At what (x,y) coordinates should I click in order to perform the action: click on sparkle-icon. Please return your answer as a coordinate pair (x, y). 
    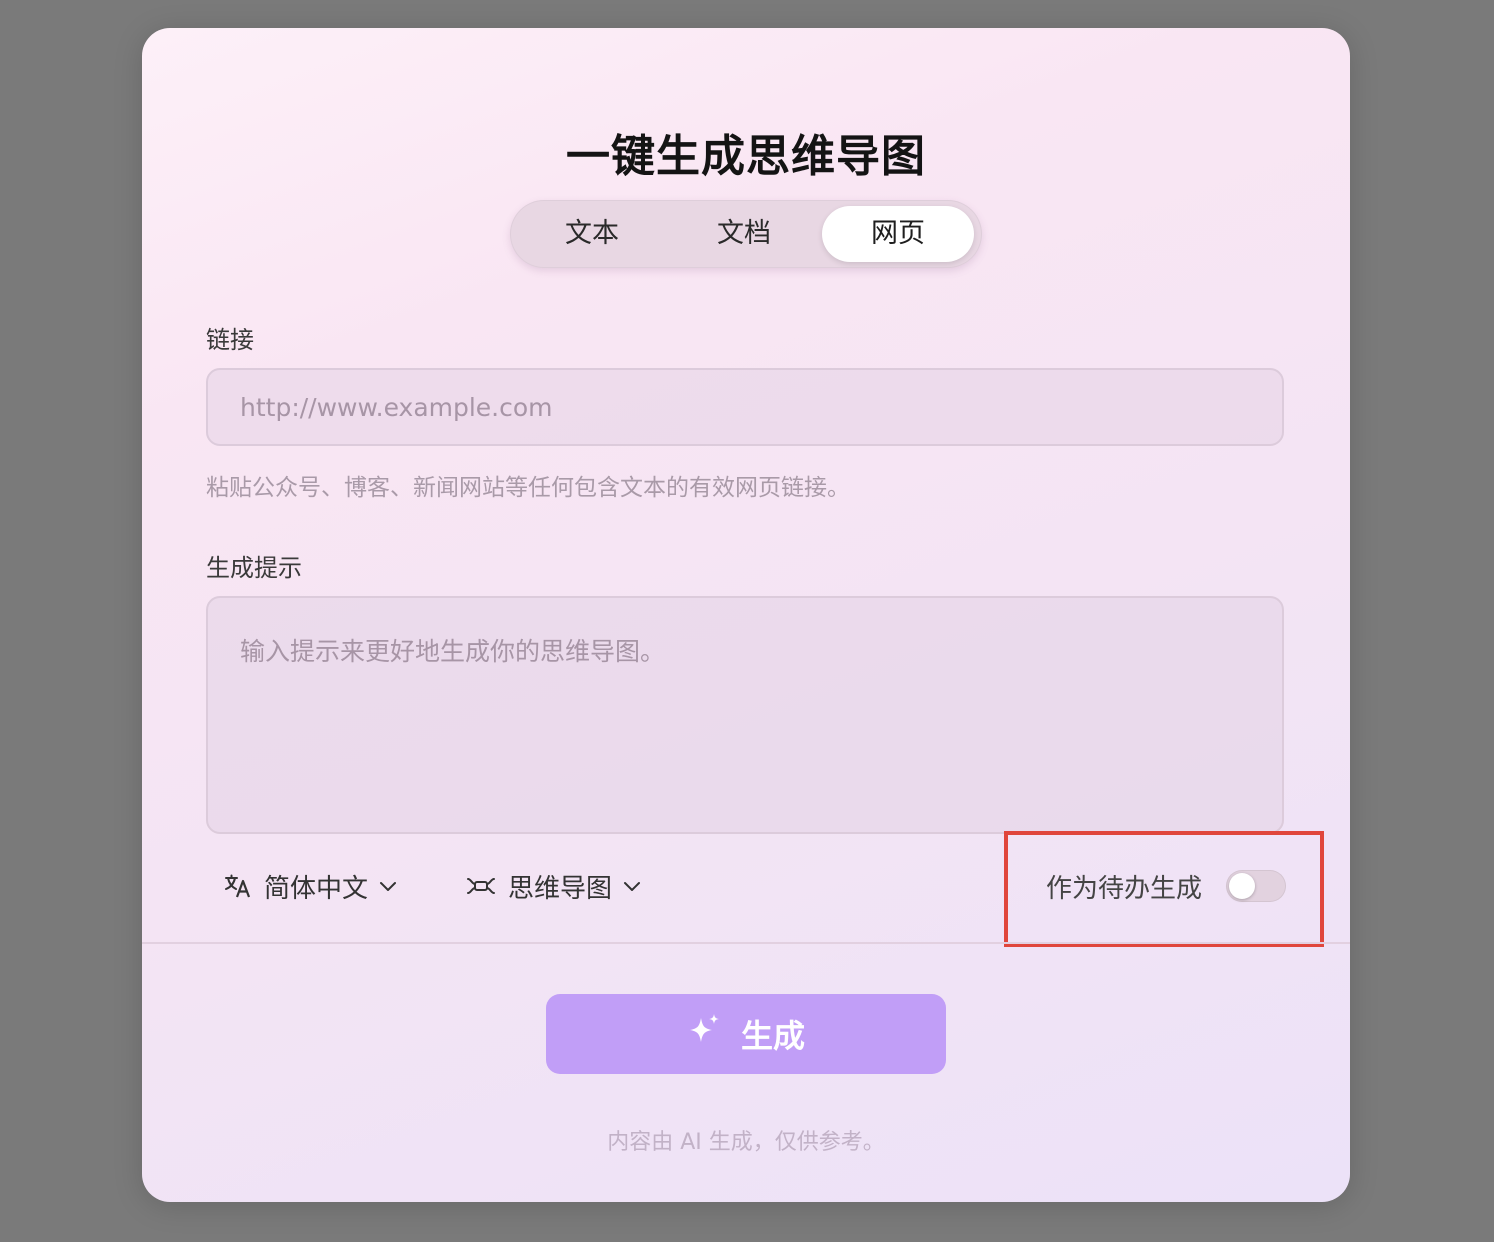
    Looking at the image, I should click on (705, 1034).